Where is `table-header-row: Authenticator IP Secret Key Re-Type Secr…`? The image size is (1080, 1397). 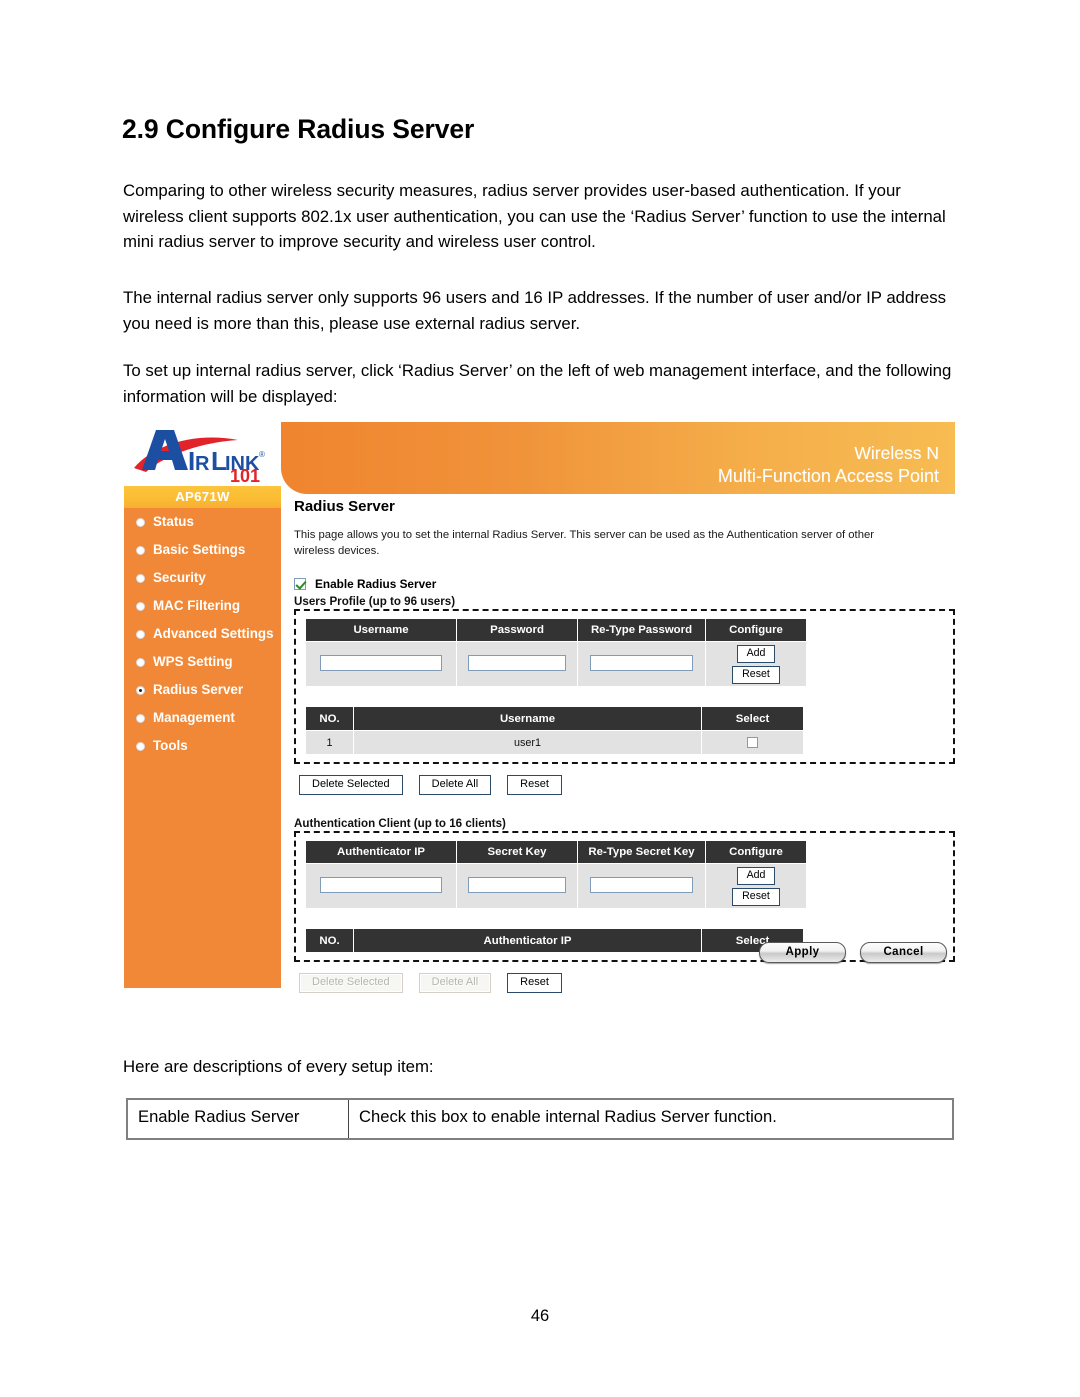 table-header-row: Authenticator IP Secret Key Re-Type Secr… is located at coordinates (556, 852).